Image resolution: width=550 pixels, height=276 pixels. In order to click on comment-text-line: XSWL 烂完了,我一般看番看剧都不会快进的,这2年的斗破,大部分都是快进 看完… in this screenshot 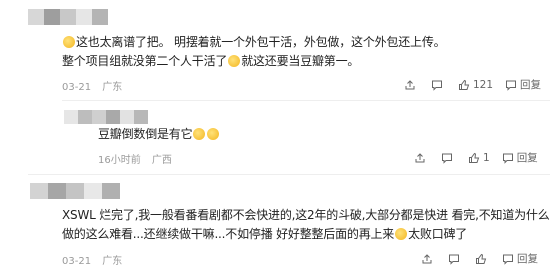, I will do `click(306, 215)`.